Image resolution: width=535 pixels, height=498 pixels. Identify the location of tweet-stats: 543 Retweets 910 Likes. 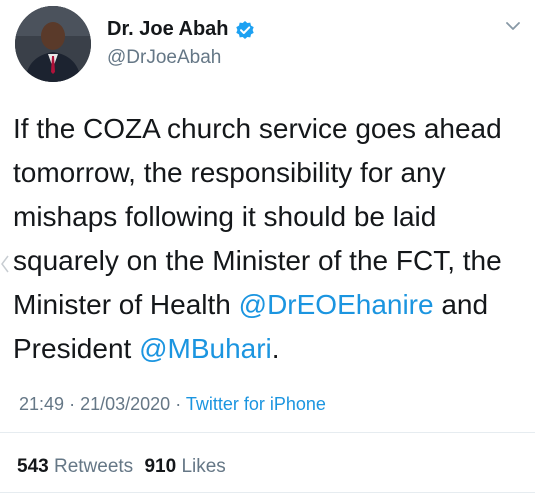
(121, 467).